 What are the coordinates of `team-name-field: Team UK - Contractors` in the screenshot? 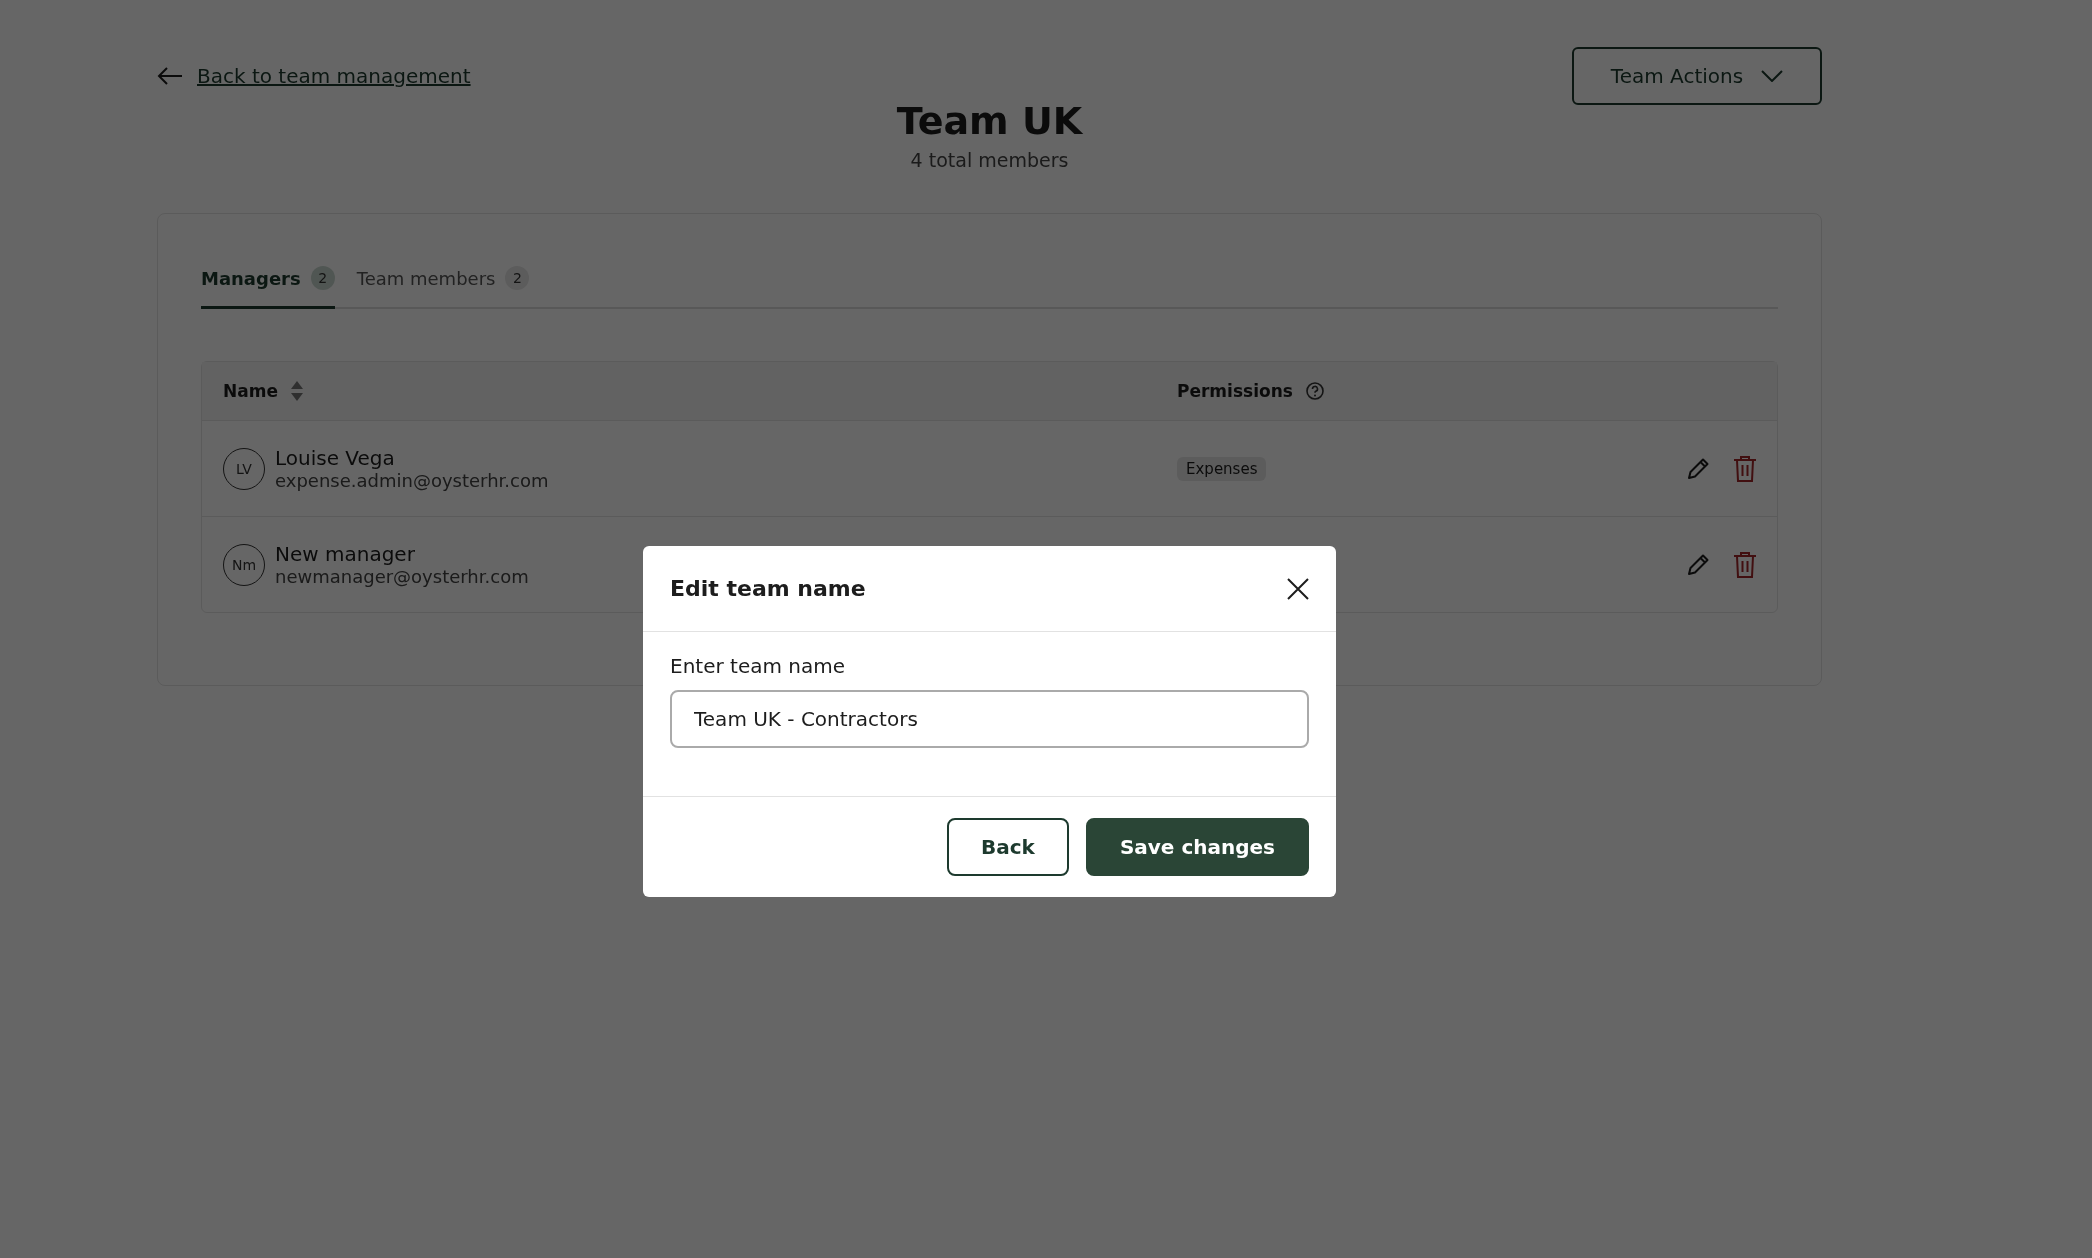 It's located at (989, 719).